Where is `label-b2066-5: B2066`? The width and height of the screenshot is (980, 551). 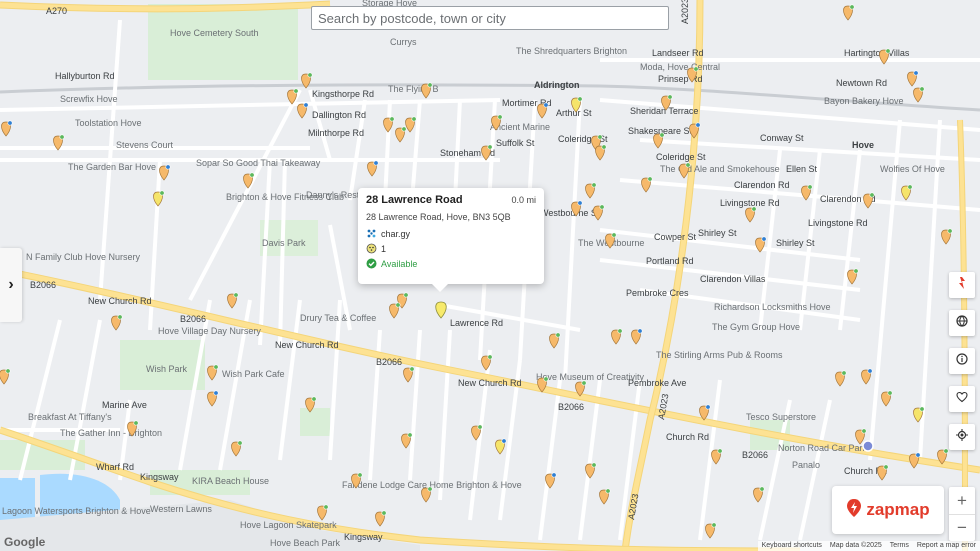
label-b2066-5: B2066 is located at coordinates (755, 455).